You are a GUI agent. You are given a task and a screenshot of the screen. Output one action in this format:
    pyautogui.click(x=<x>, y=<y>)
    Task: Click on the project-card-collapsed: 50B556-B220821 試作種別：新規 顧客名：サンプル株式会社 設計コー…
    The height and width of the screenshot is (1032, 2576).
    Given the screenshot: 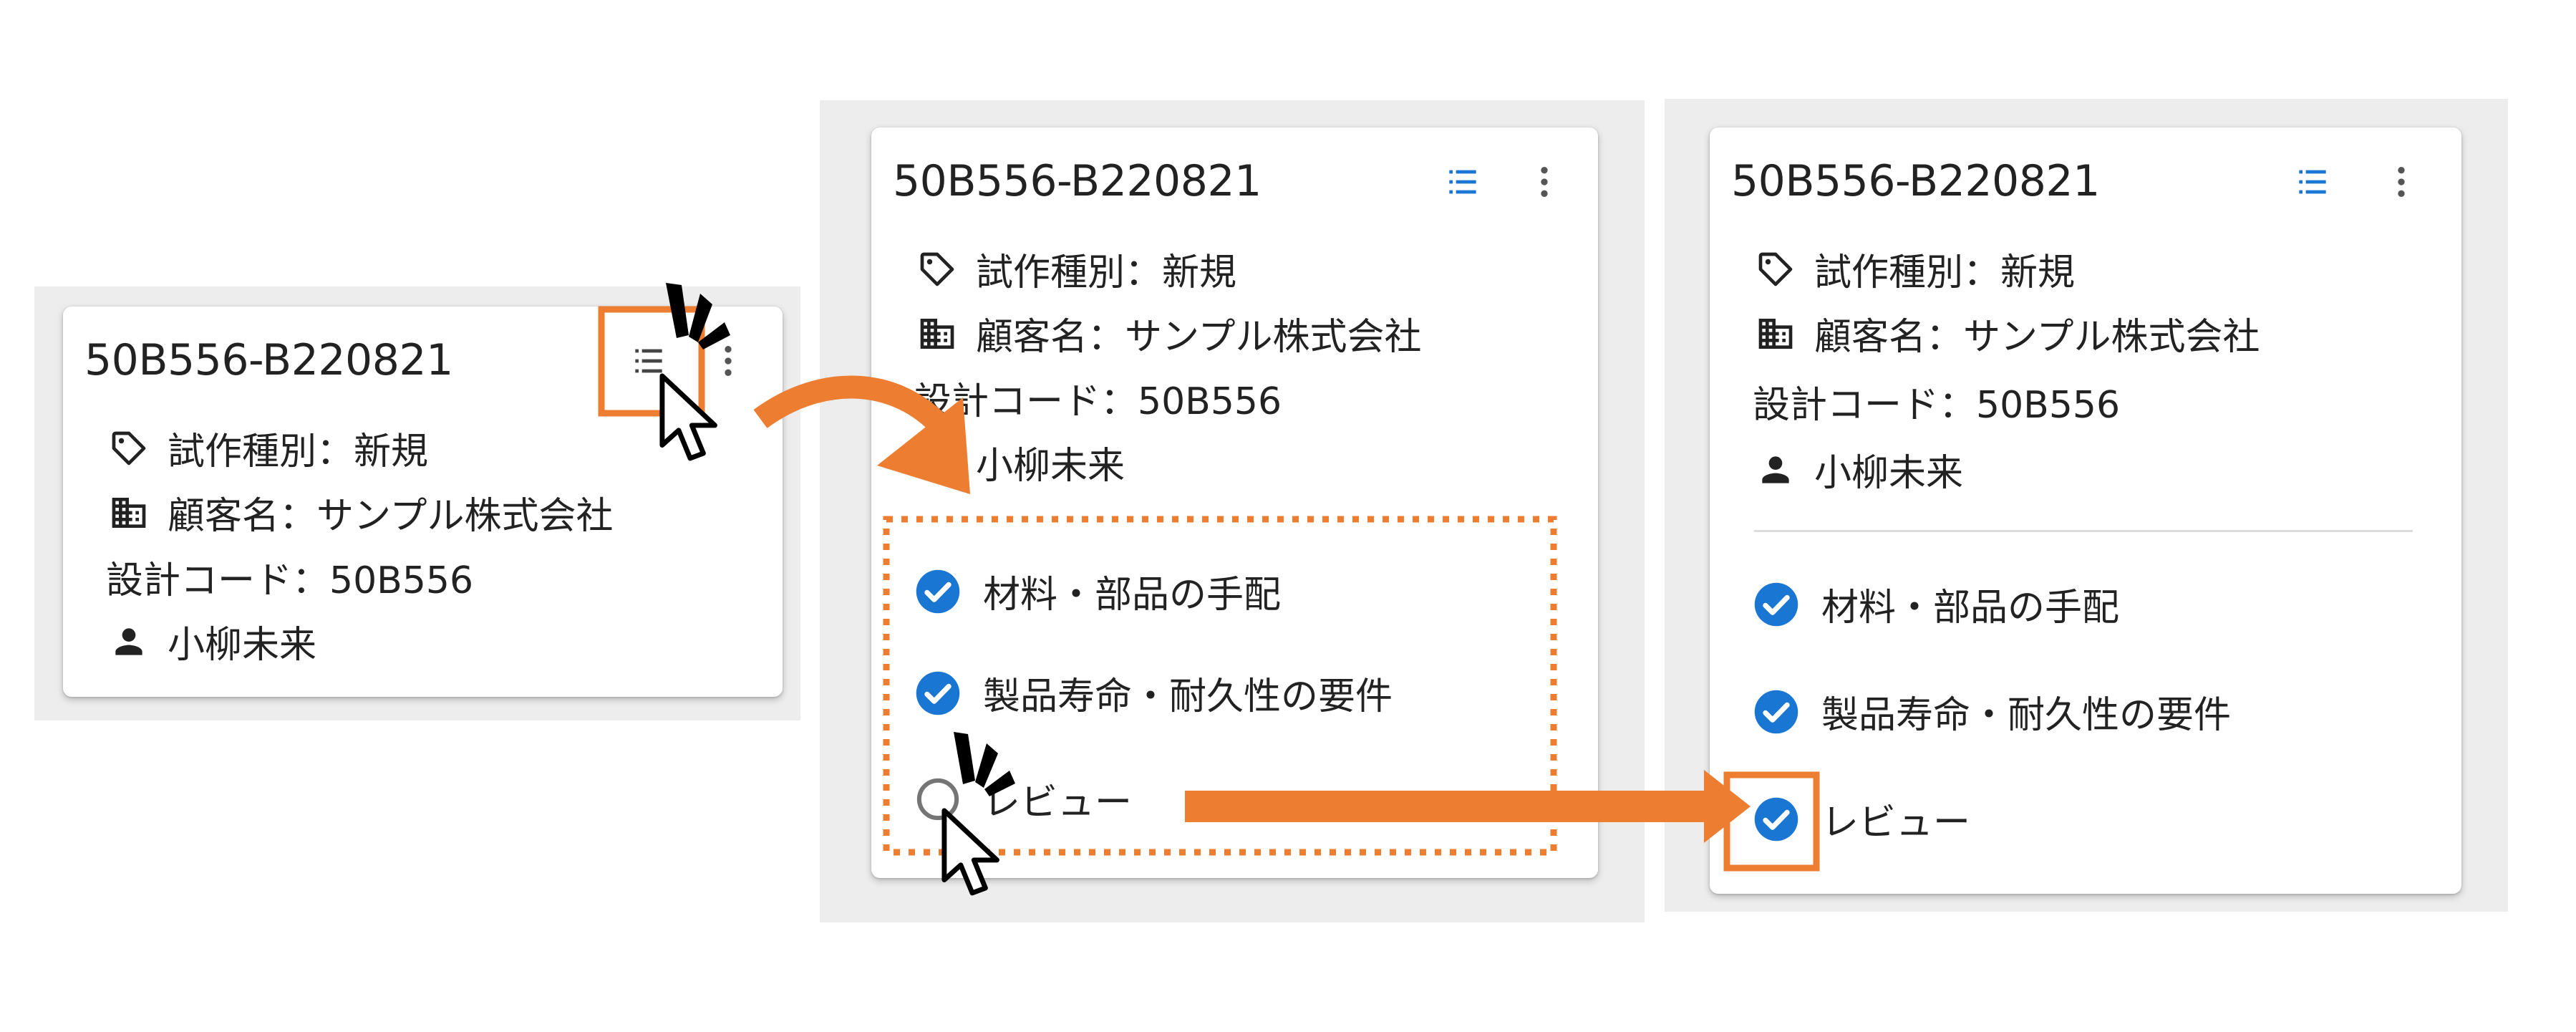 What is the action you would take?
    pyautogui.click(x=423, y=502)
    